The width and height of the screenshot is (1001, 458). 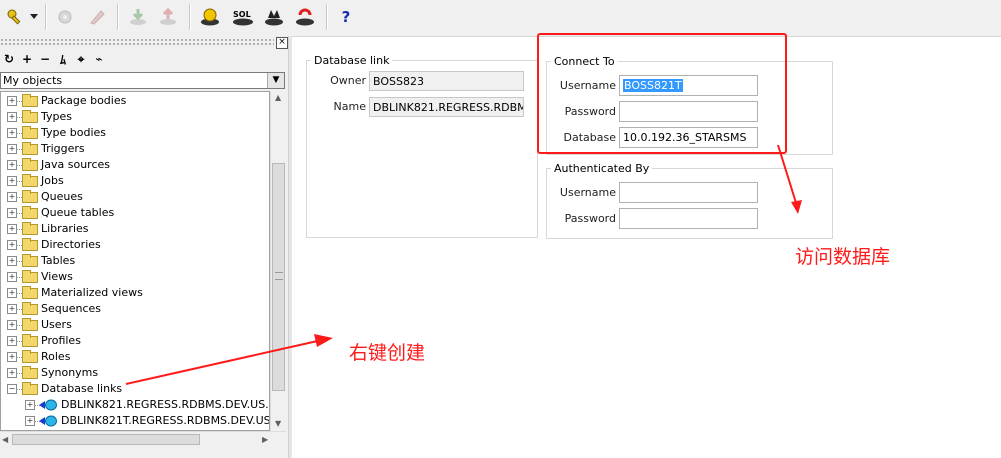 What do you see at coordinates (387, 353) in the screenshot?
I see `create-note: 右键创建` at bounding box center [387, 353].